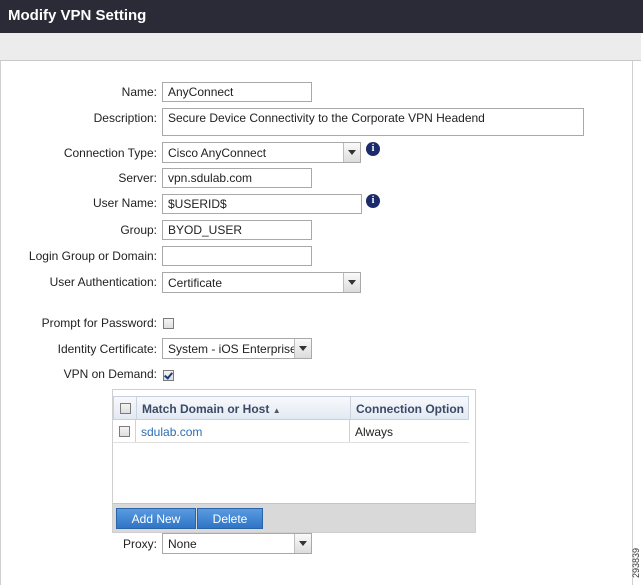 The image size is (643, 585). I want to click on proxy-label: Proxy:, so click(139, 544).